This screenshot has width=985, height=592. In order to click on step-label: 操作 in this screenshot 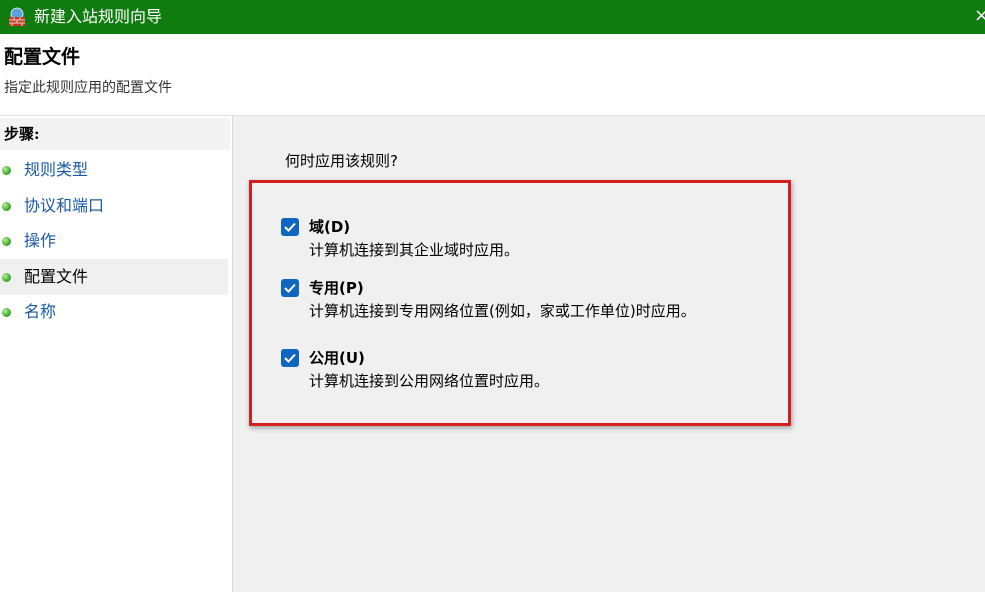, I will do `click(40, 240)`.